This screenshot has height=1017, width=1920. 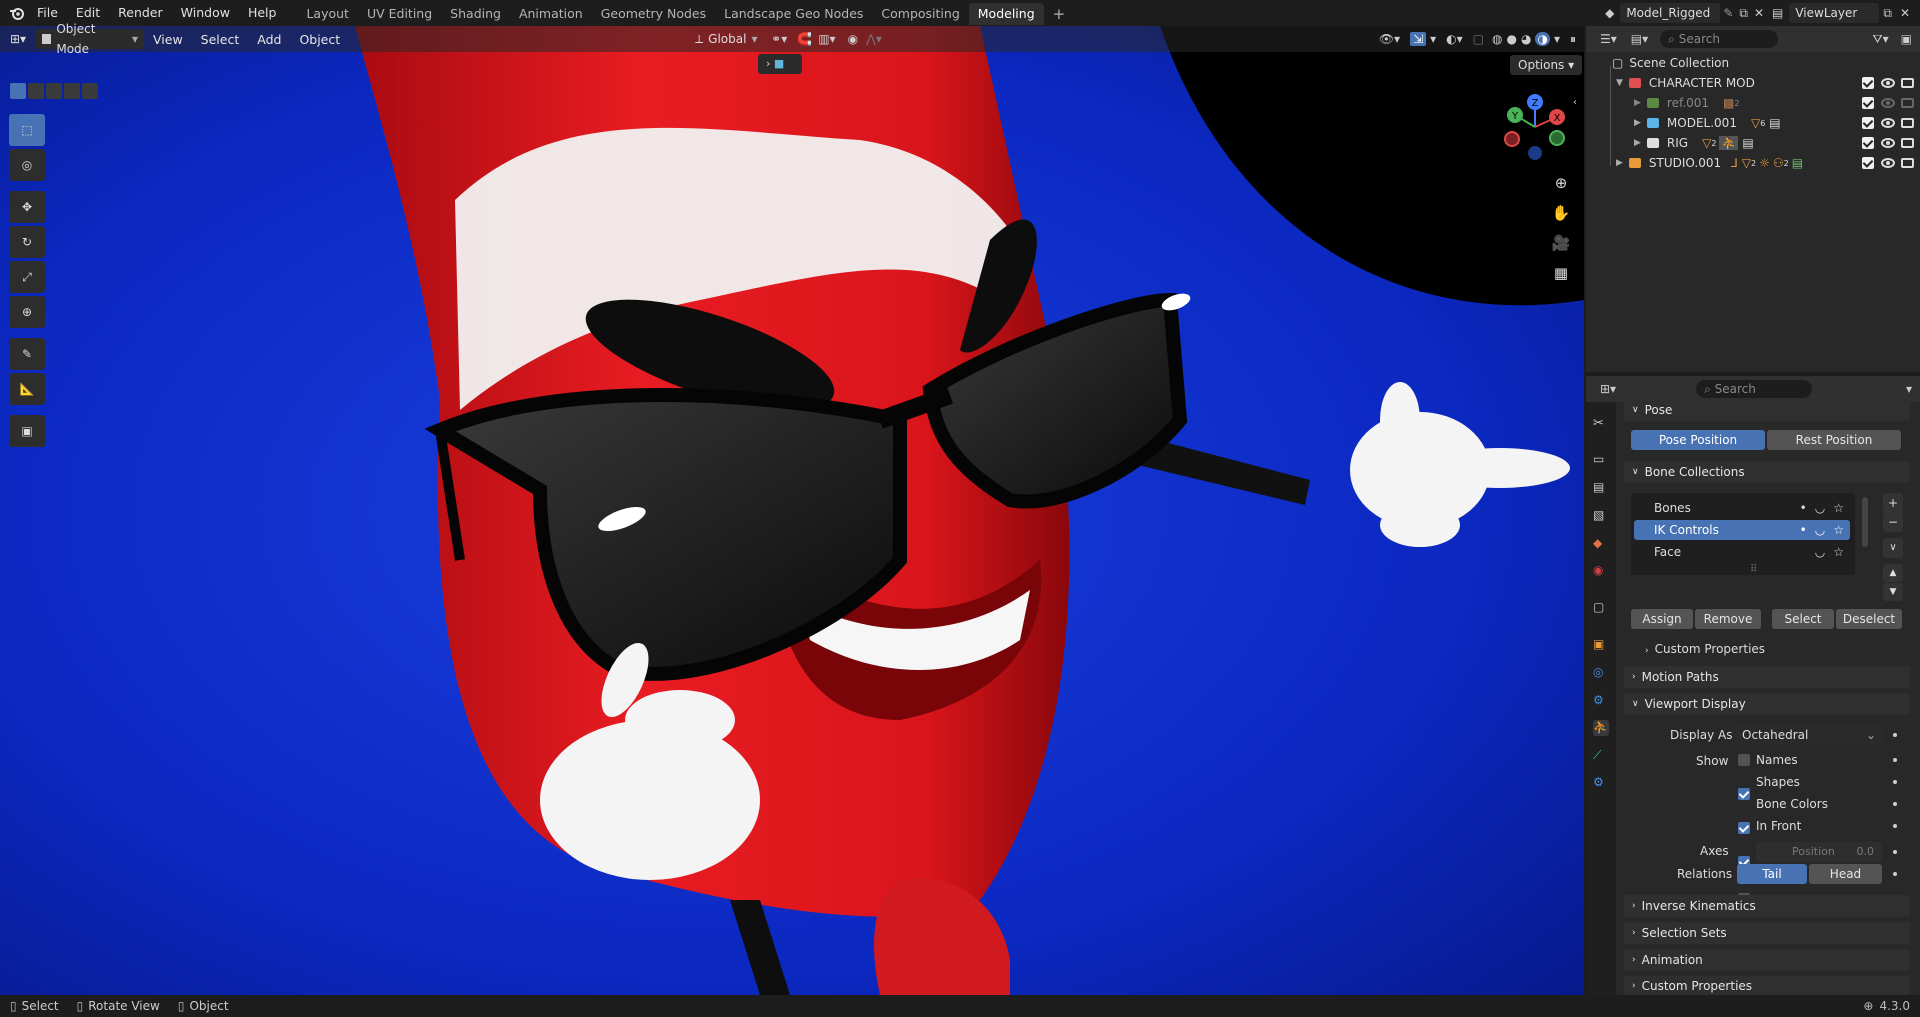 I want to click on select-new-icon, so click(x=18, y=91).